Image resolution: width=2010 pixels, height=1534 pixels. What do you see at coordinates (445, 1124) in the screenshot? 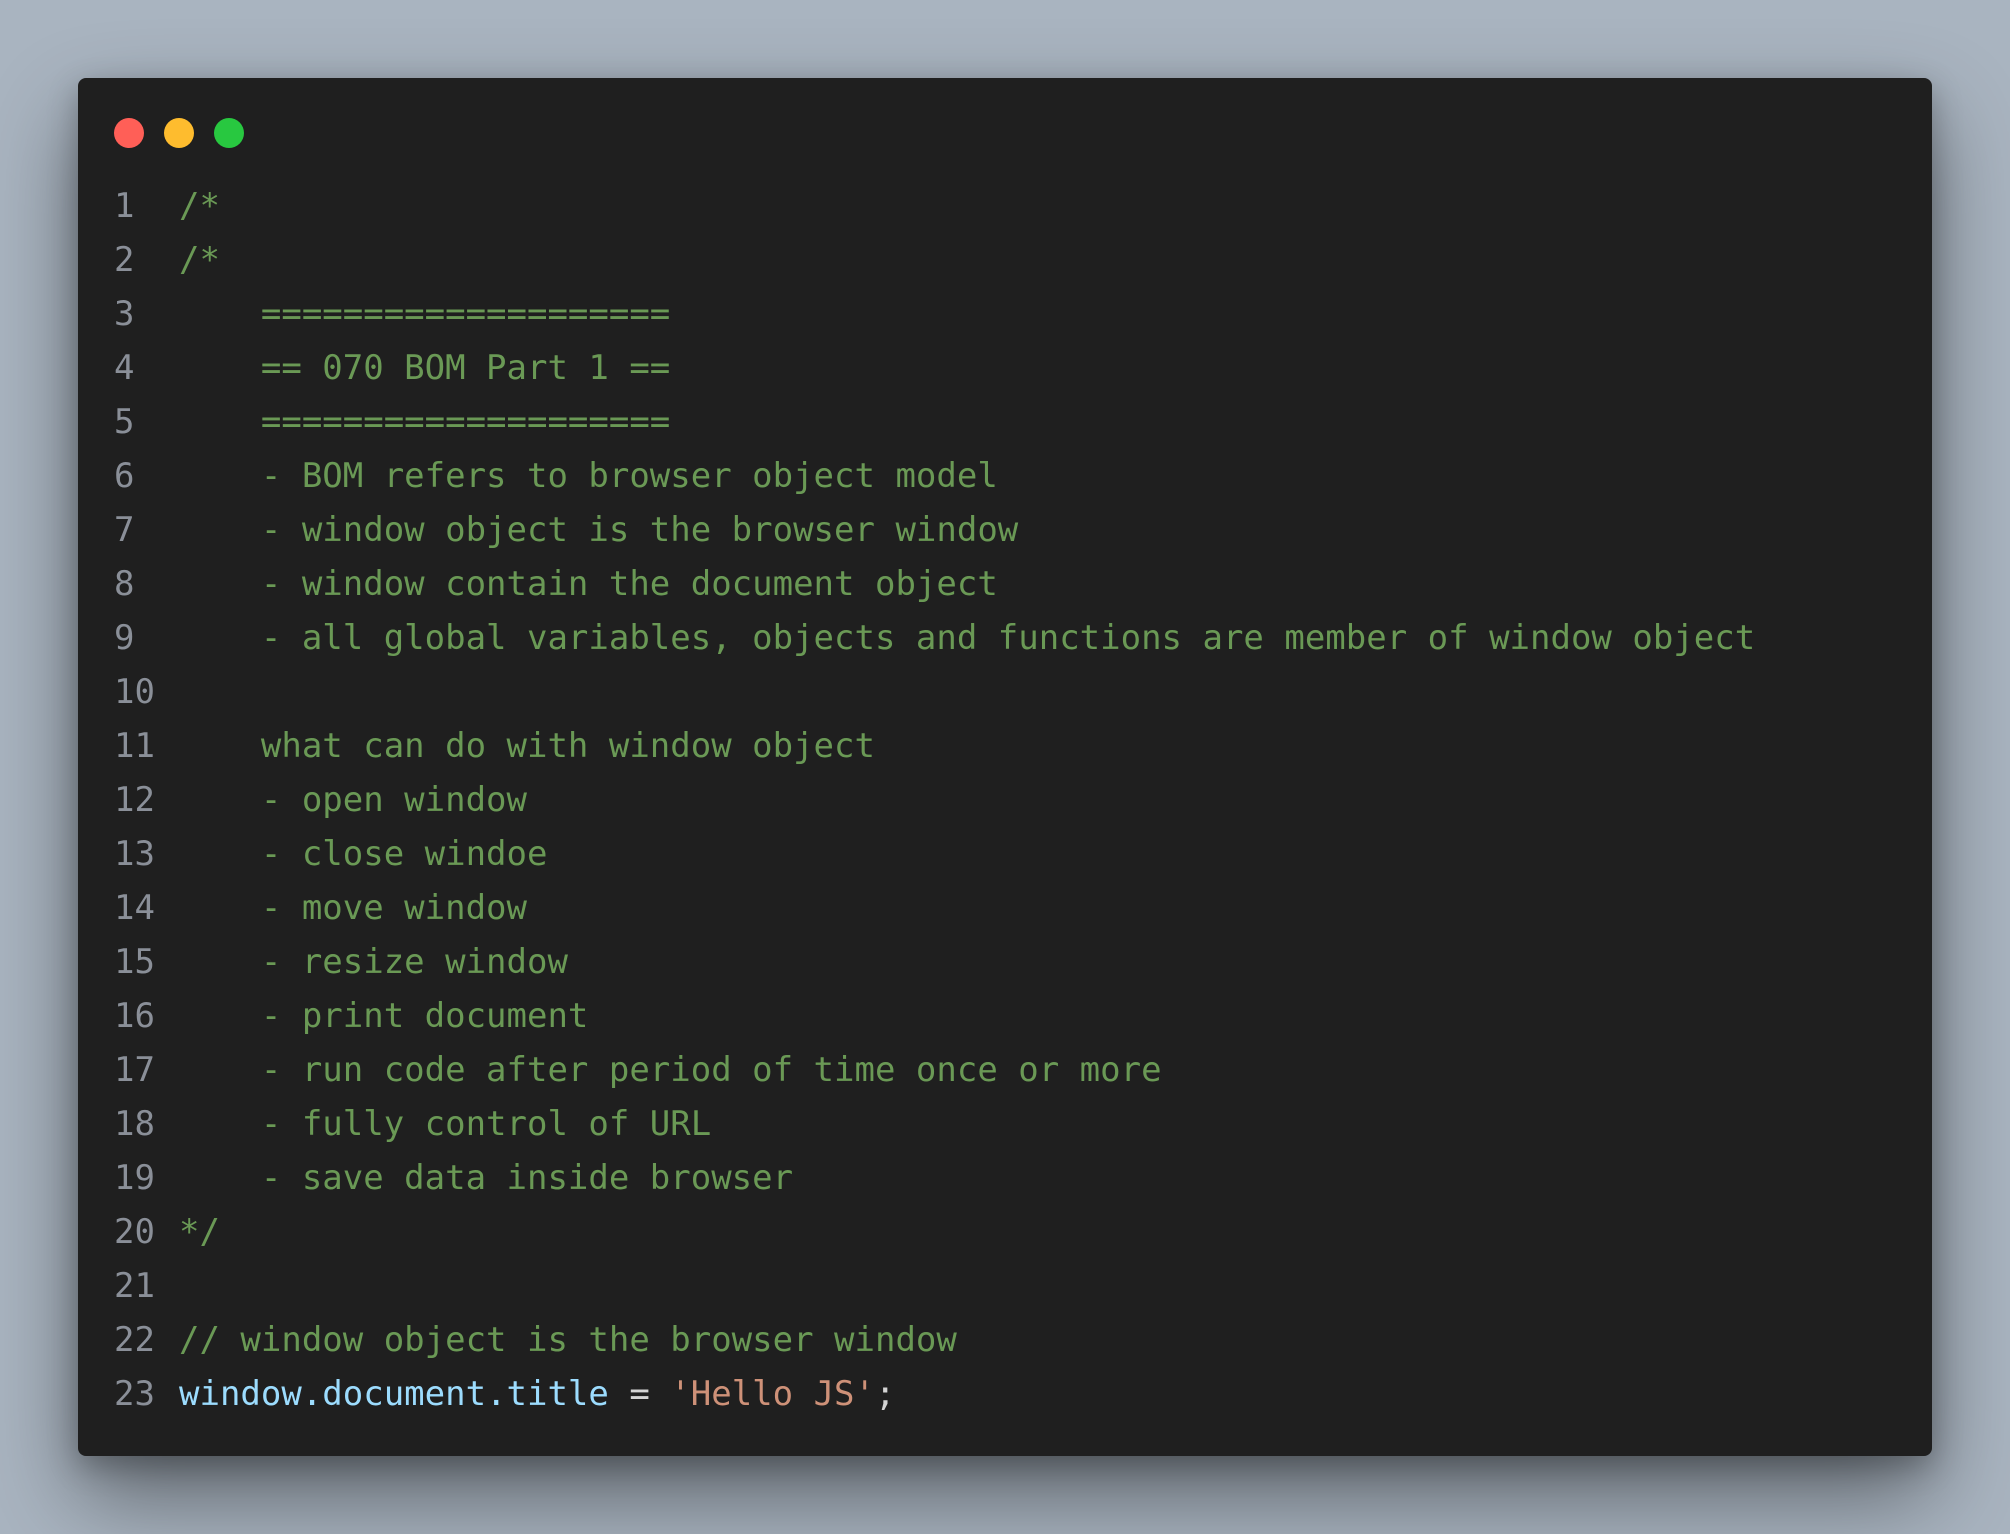
I see `line-source: - fully control of URL` at bounding box center [445, 1124].